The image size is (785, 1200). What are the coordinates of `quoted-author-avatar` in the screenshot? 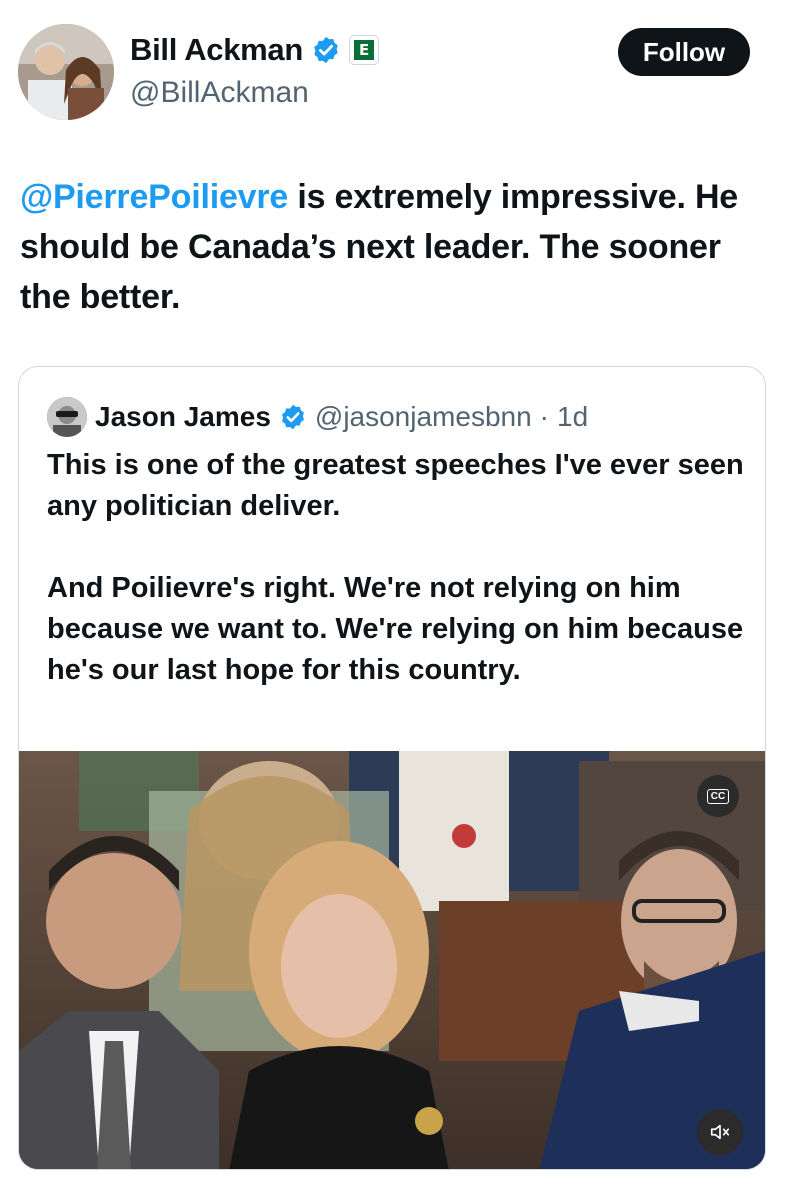 It's located at (67, 417).